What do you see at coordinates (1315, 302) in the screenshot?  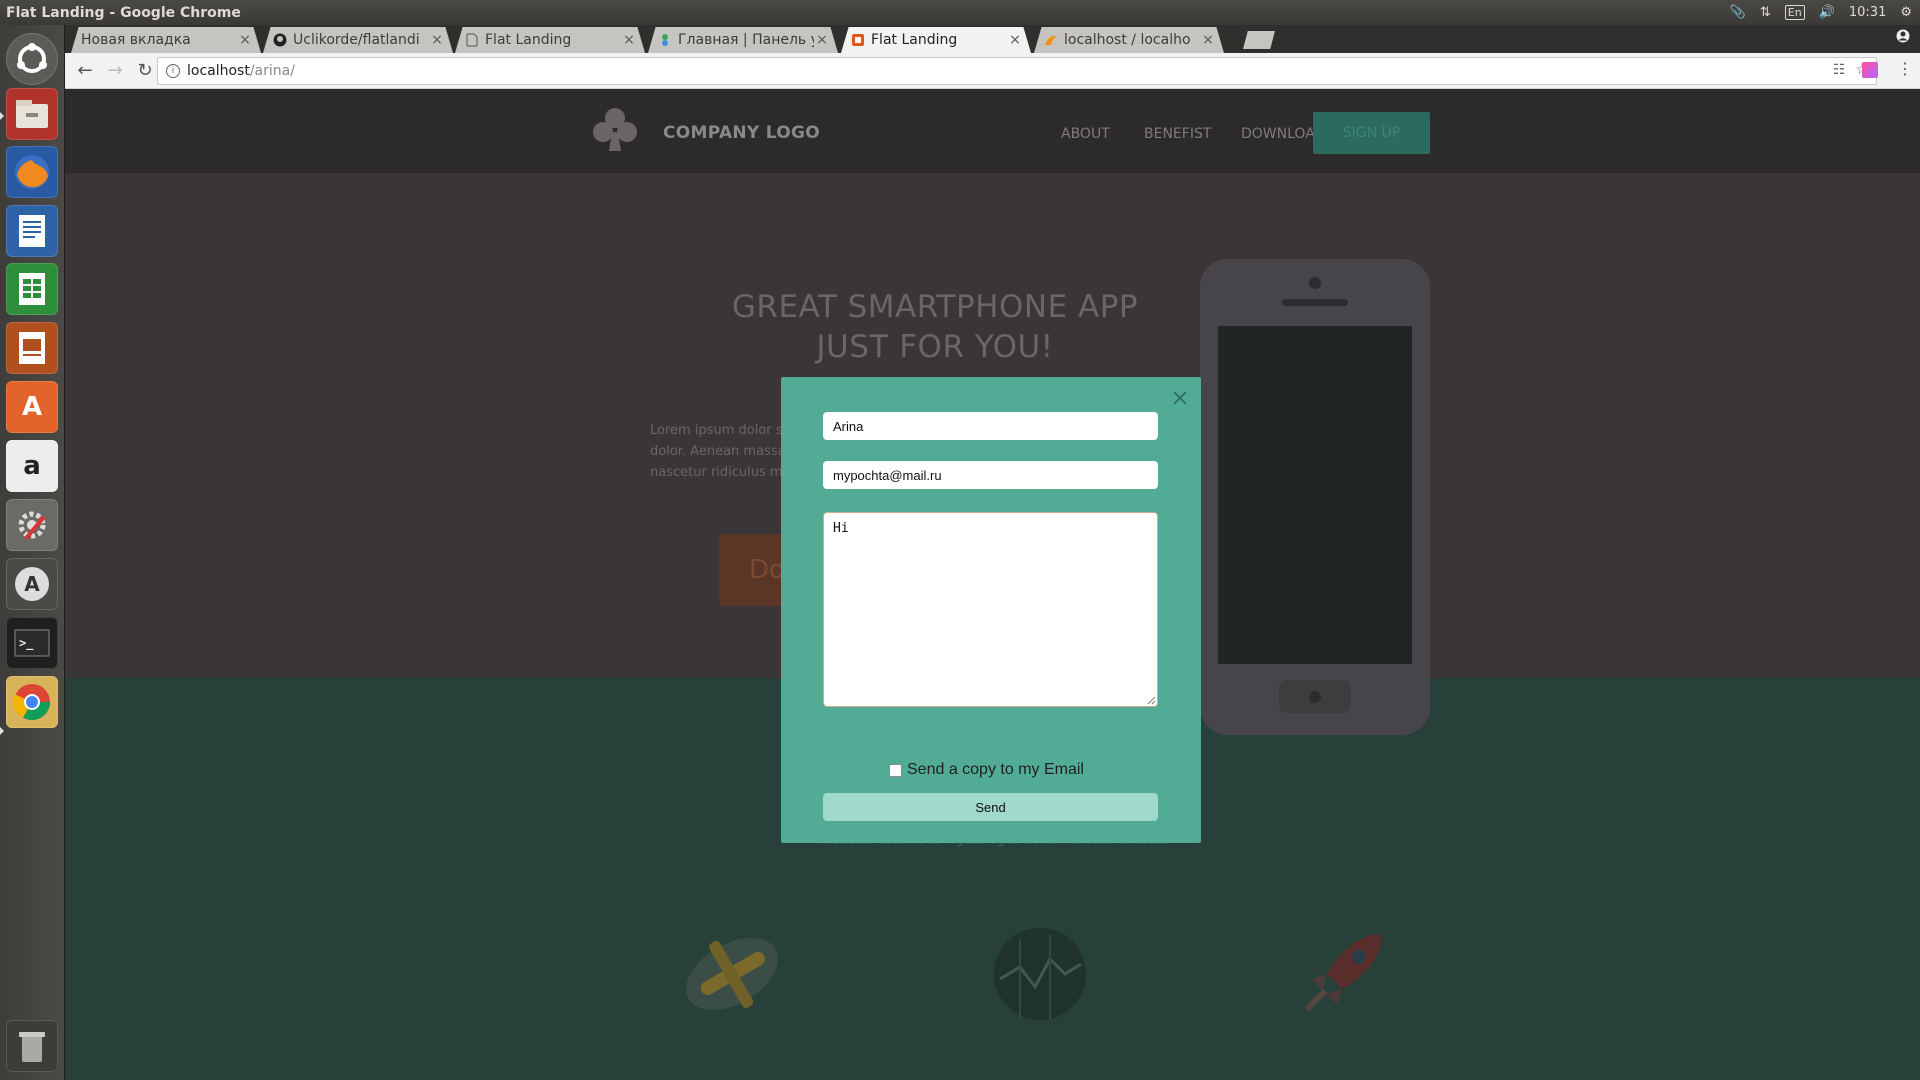 I see `phone-speaker` at bounding box center [1315, 302].